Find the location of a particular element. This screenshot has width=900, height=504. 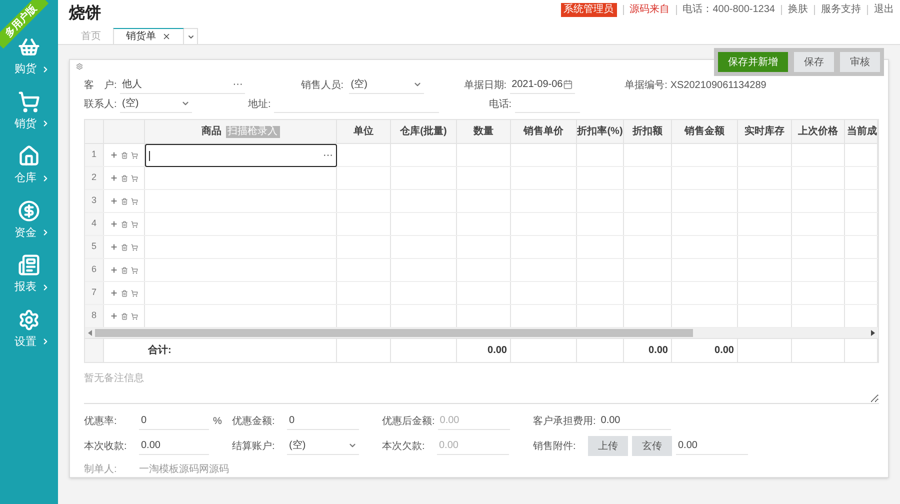

field-label: 优惠后金额: is located at coordinates (409, 421).